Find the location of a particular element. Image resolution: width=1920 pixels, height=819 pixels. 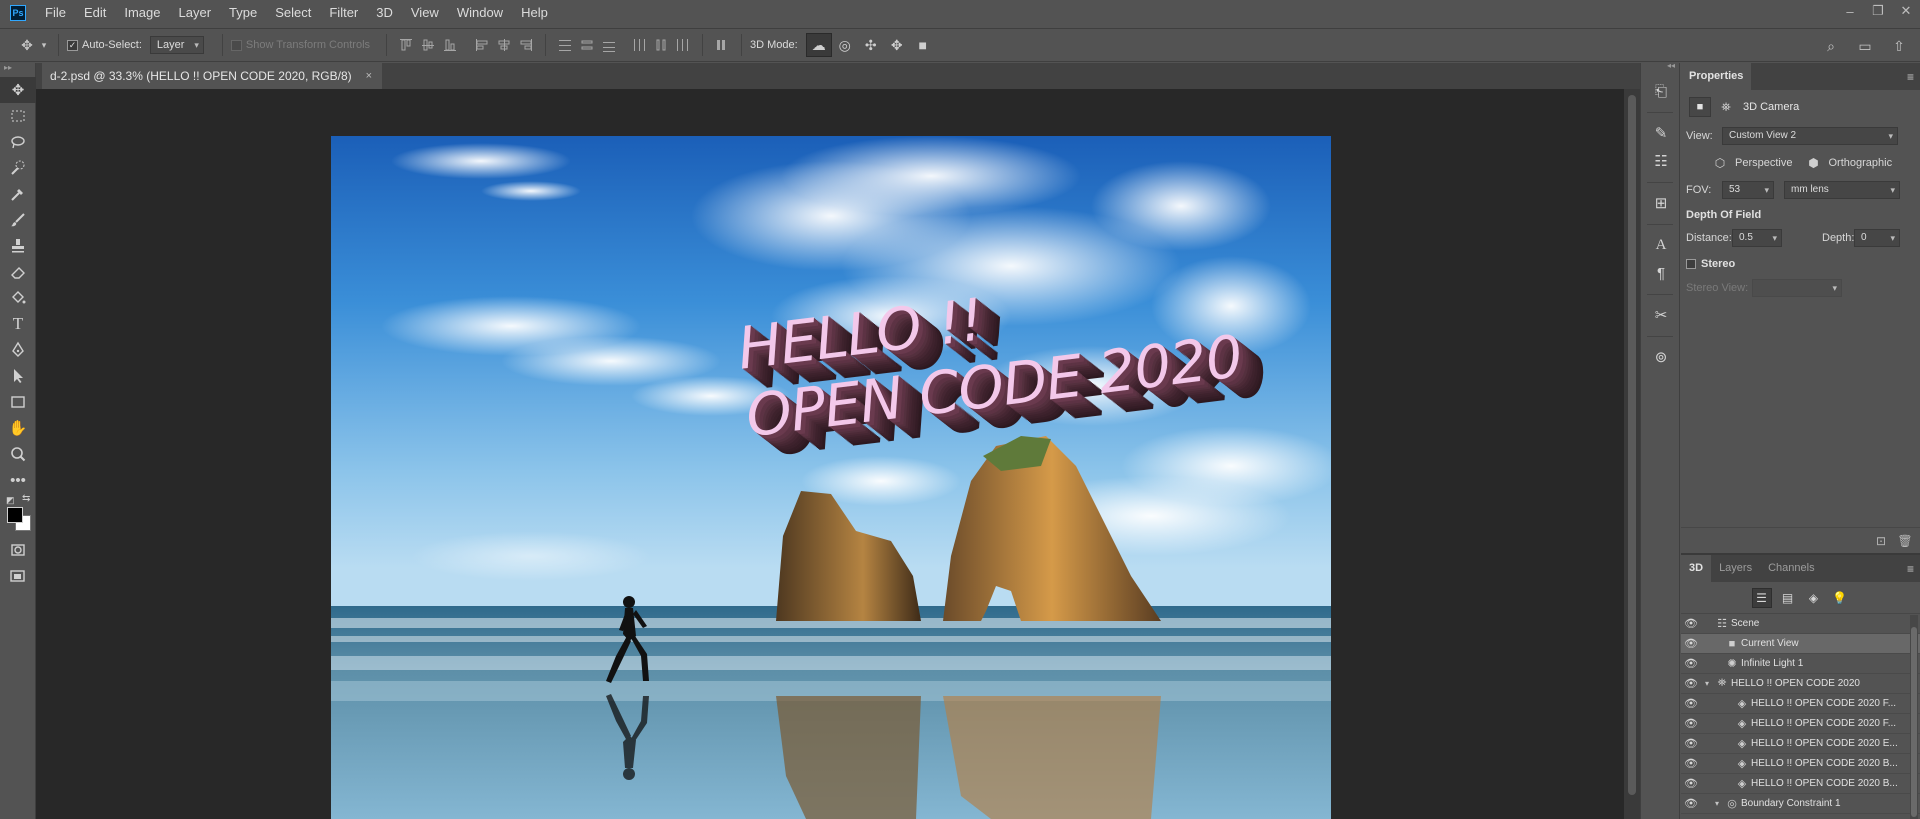

camera-icon: ■ is located at coordinates (1700, 107).